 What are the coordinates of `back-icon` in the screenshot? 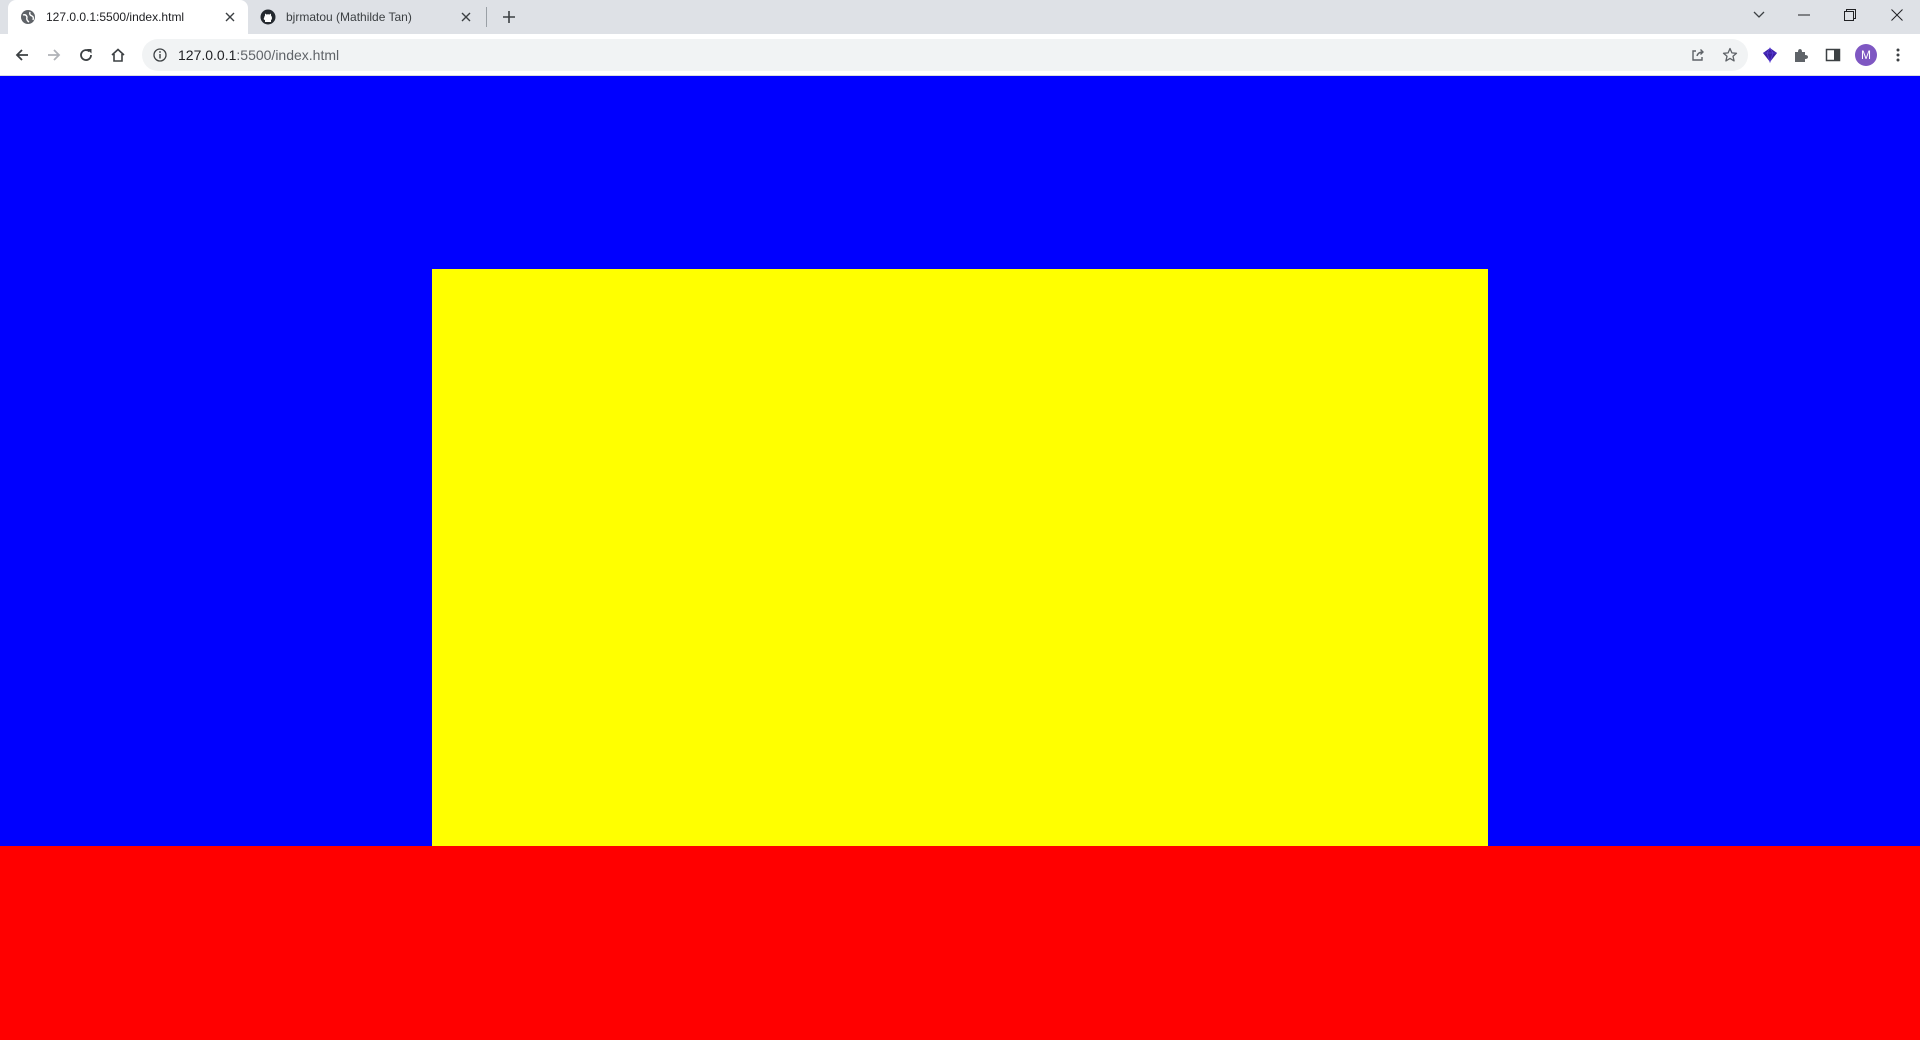 It's located at (21, 55).